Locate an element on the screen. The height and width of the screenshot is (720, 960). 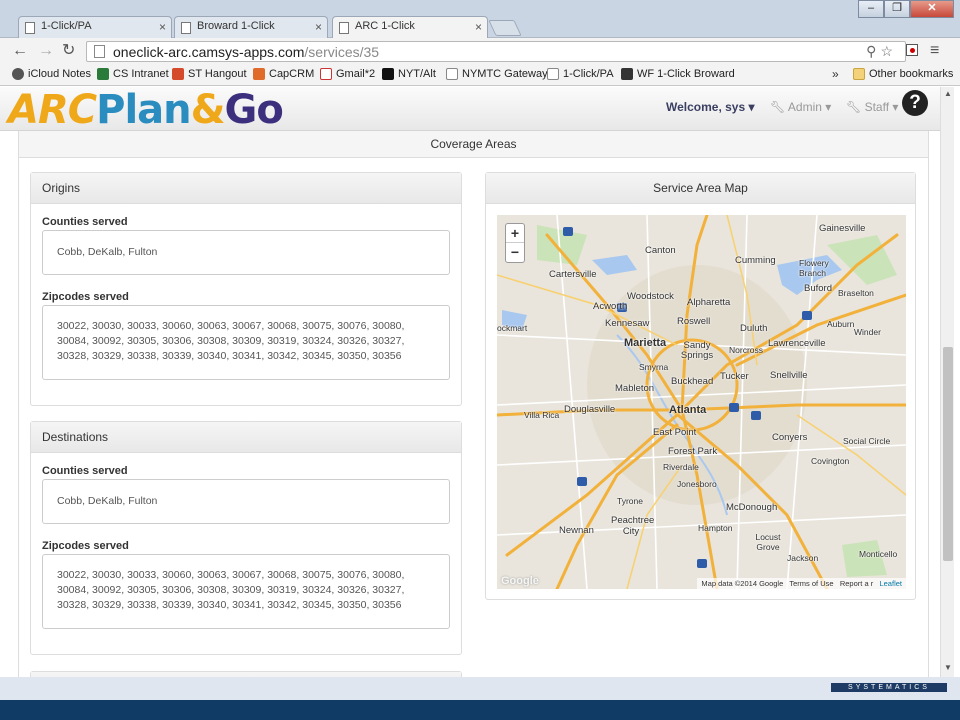
wrench-icon: 🔧︎ is located at coordinates (778, 107).